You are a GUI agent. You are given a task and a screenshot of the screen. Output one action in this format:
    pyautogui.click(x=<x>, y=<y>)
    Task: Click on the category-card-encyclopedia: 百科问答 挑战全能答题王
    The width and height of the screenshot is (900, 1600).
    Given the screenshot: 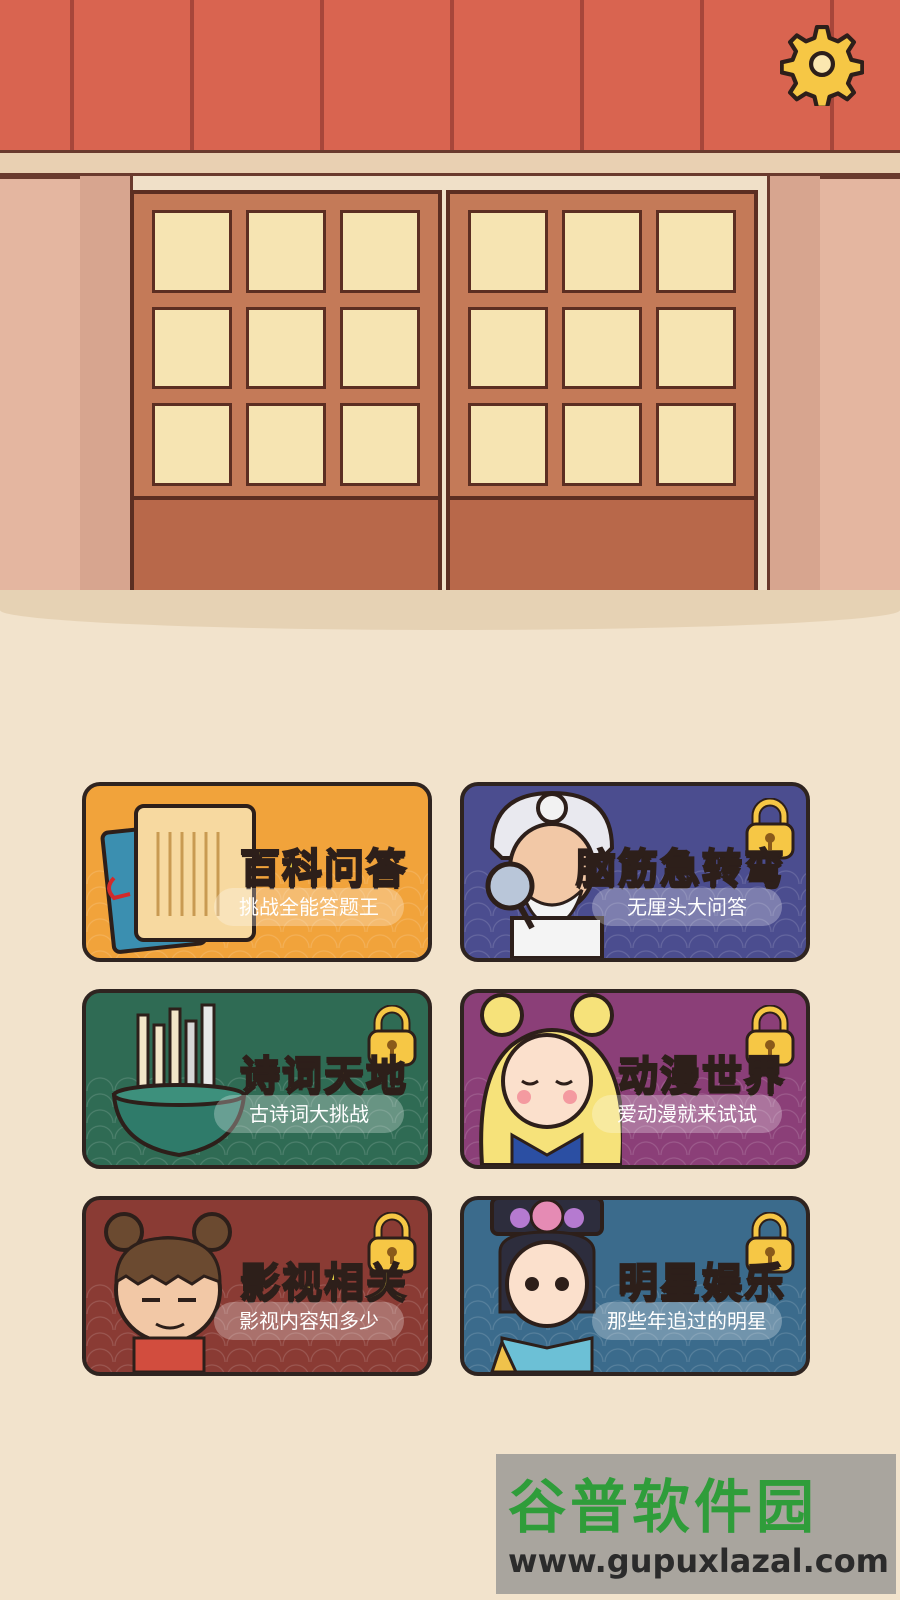 What is the action you would take?
    pyautogui.click(x=257, y=872)
    